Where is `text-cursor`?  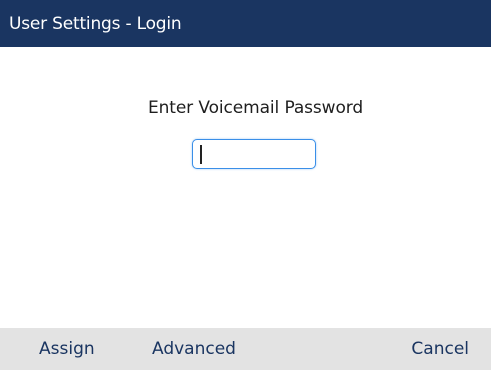
text-cursor is located at coordinates (201, 154).